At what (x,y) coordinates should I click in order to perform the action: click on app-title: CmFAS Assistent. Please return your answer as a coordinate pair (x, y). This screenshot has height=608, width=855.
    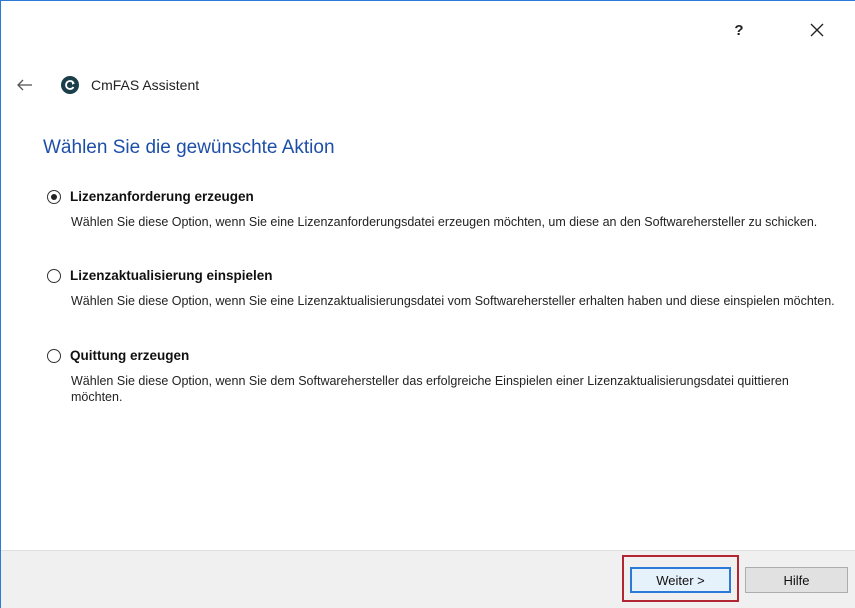
    Looking at the image, I should click on (145, 85).